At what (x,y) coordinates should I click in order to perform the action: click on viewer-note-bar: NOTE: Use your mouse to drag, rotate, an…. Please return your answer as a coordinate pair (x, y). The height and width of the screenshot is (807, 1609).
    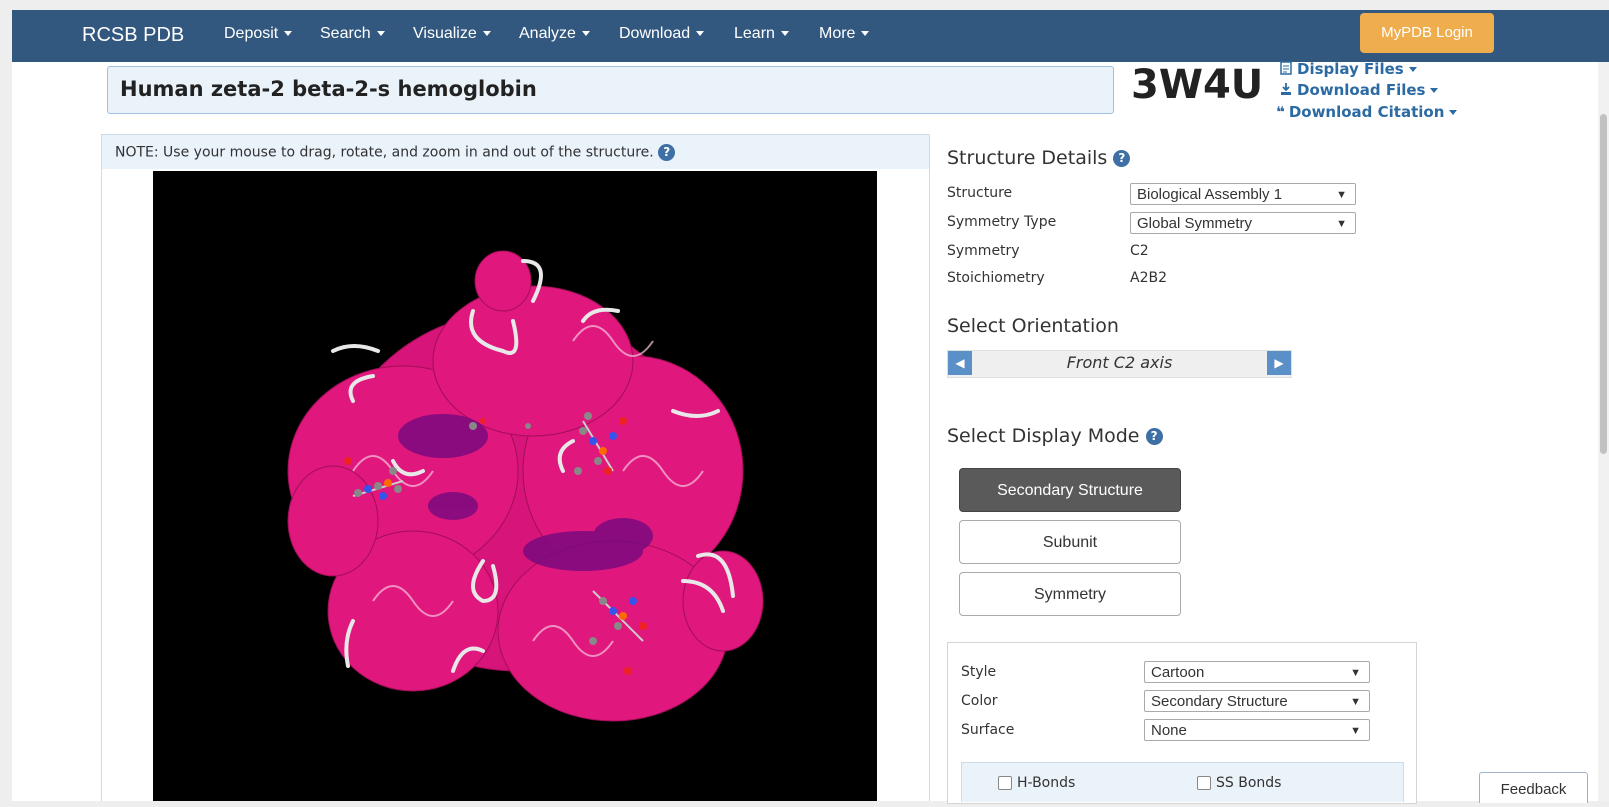
    Looking at the image, I should click on (515, 152).